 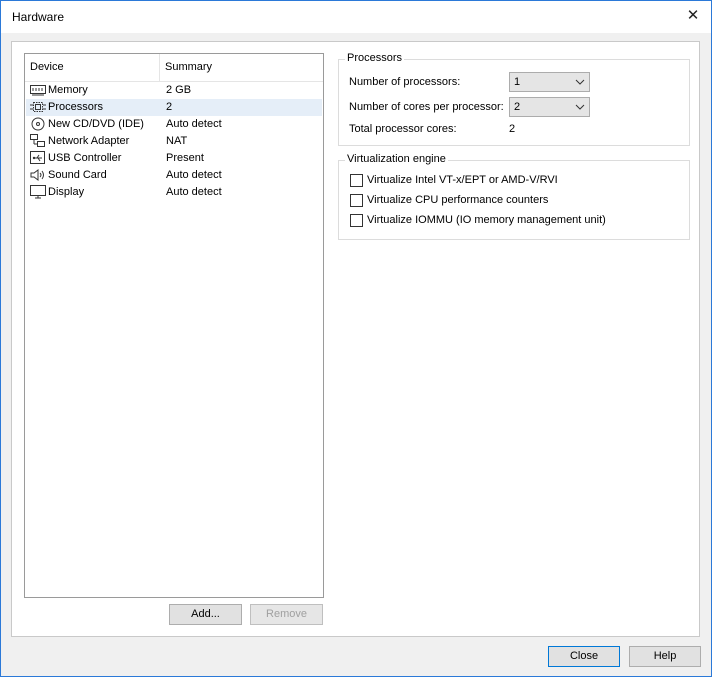 What do you see at coordinates (356, 180) in the screenshot?
I see `vt-x-checkbox` at bounding box center [356, 180].